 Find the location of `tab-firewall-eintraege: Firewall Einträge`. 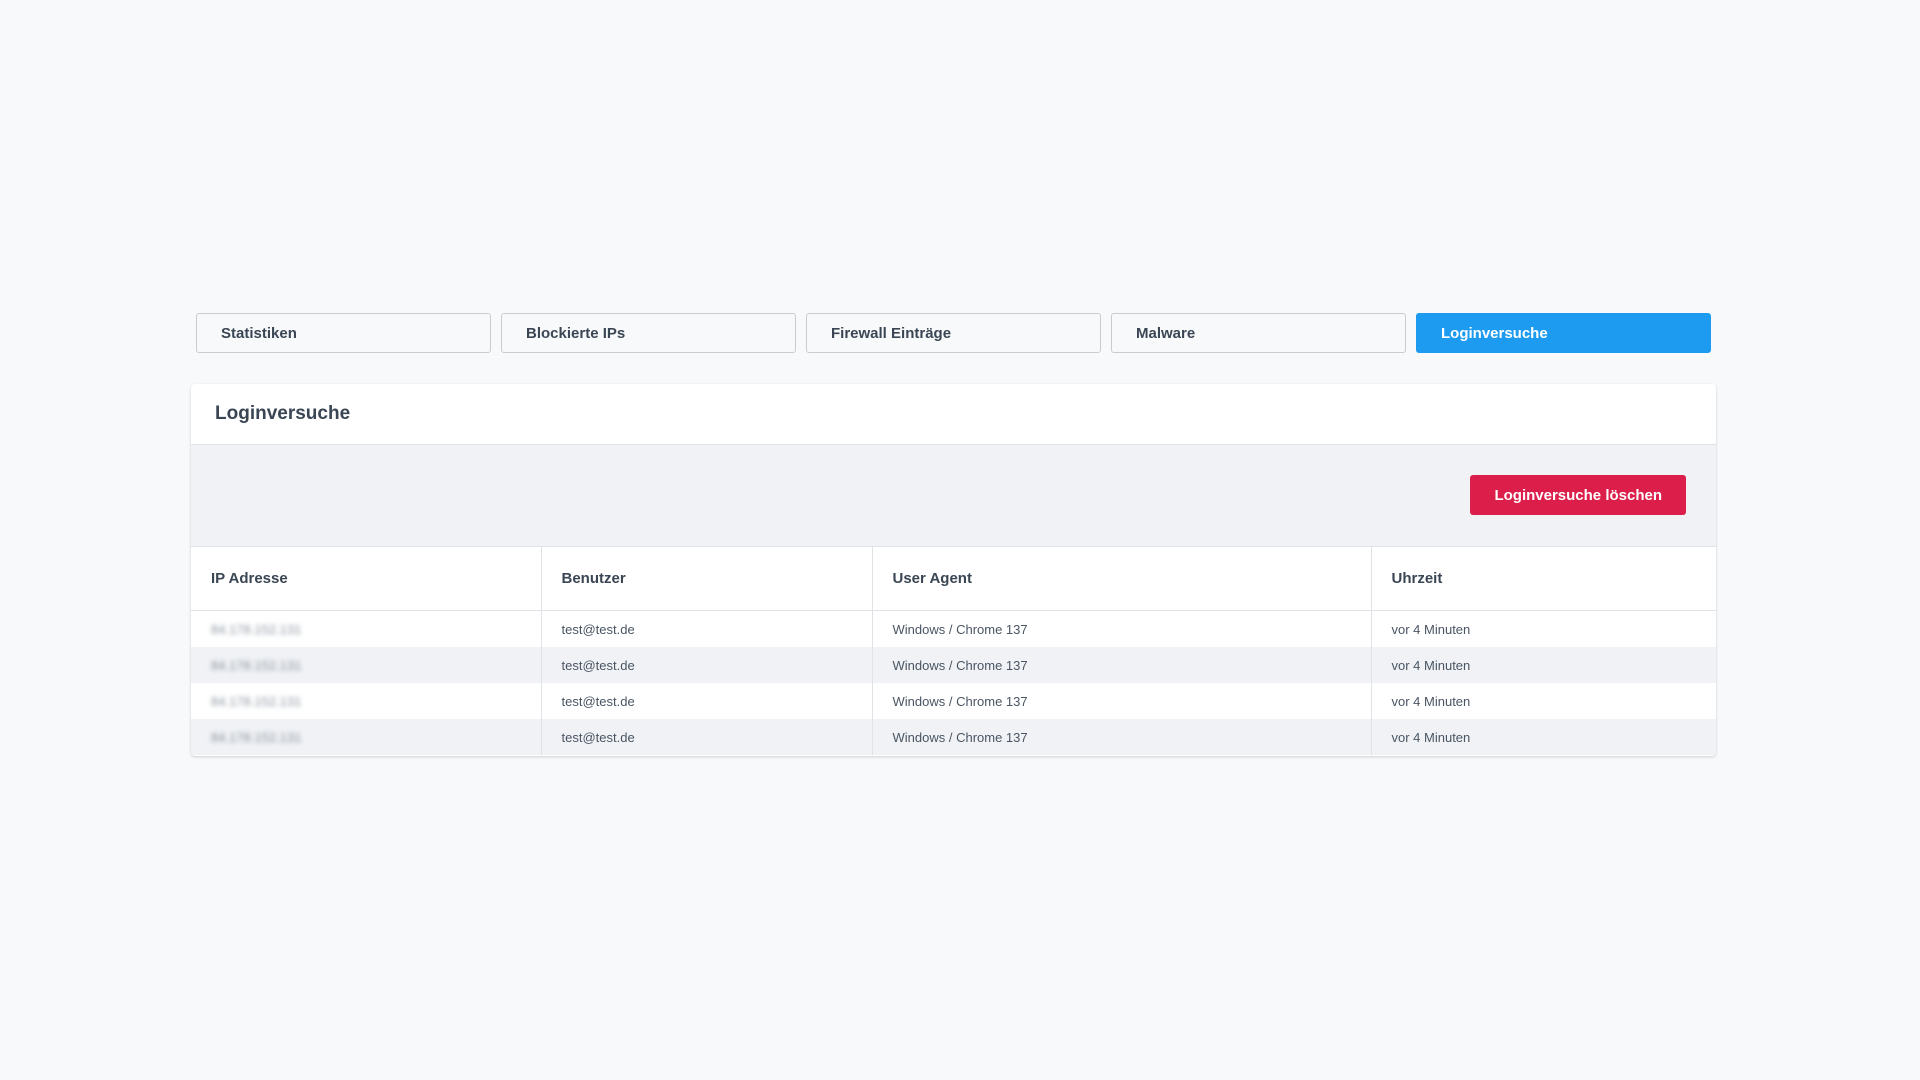

tab-firewall-eintraege: Firewall Einträge is located at coordinates (953, 333).